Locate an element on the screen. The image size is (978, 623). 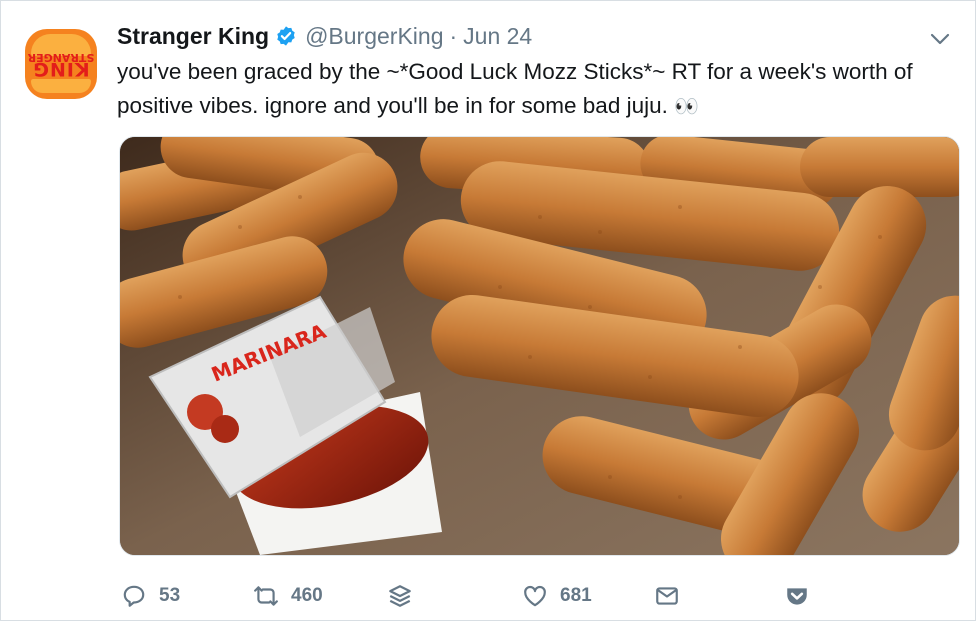
avatar-bun-bottom is located at coordinates (61, 86).